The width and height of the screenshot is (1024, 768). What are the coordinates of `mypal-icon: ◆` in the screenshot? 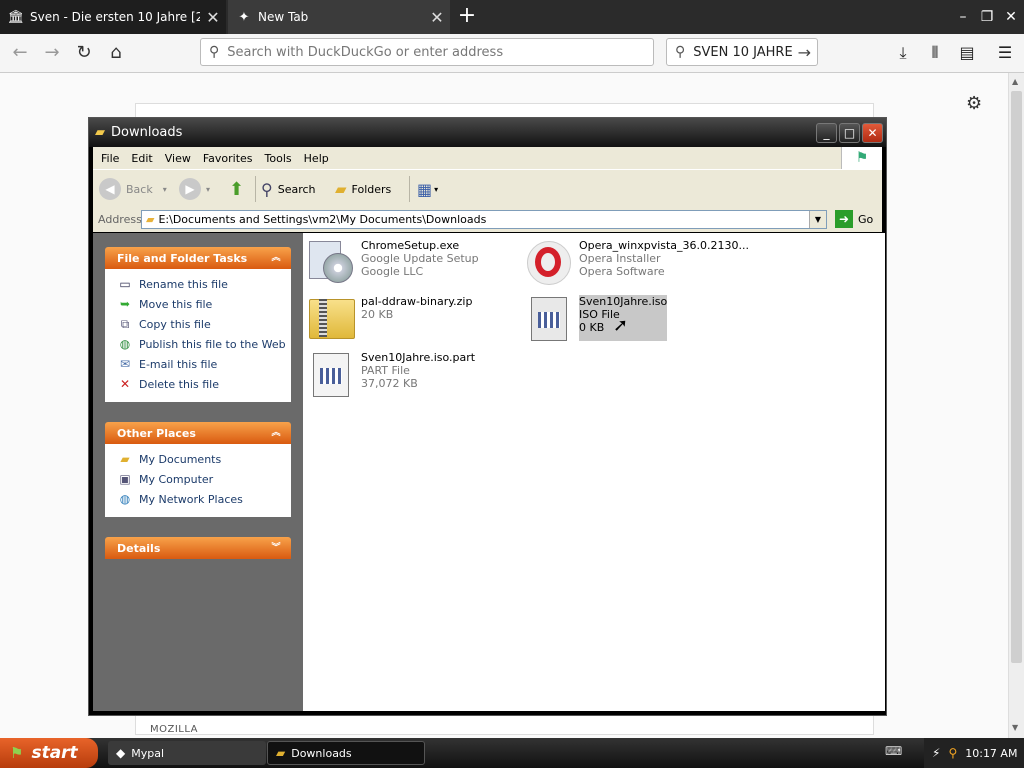 It's located at (121, 753).